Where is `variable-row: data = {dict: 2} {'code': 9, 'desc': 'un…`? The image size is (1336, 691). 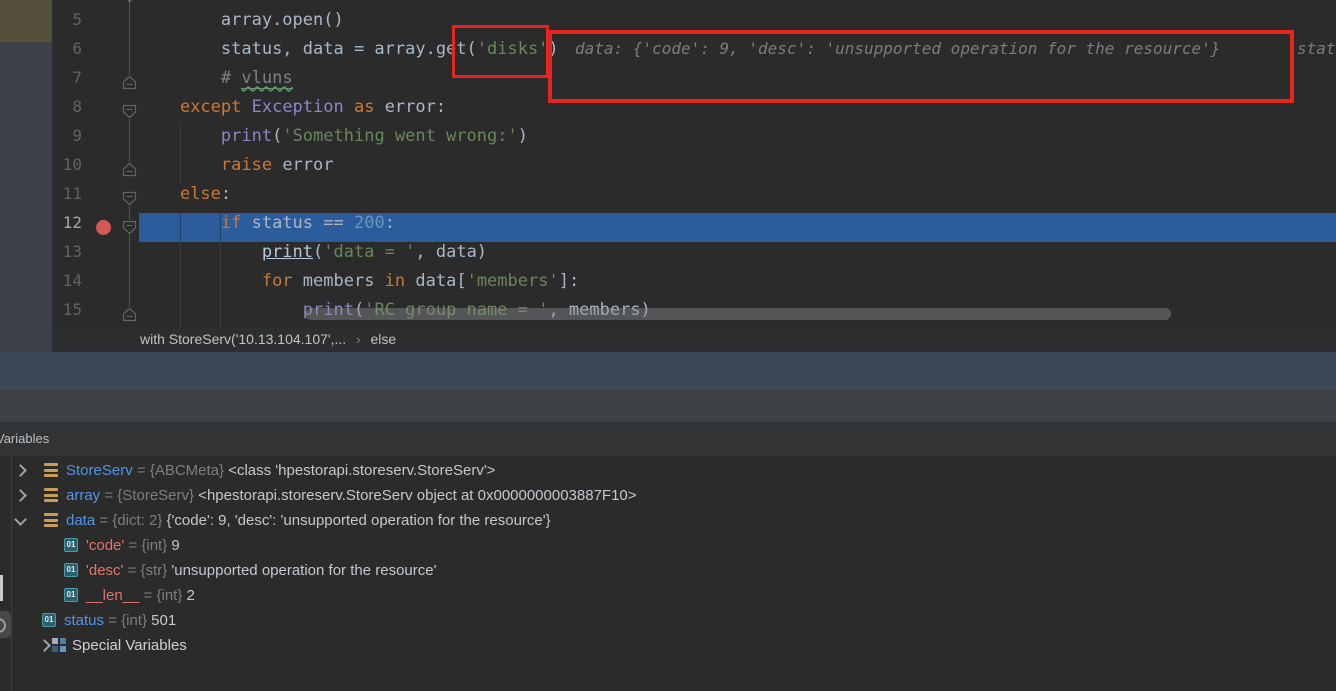
variable-row: data = {dict: 2} {'code': 9, 'desc': 'un… is located at coordinates (668, 520).